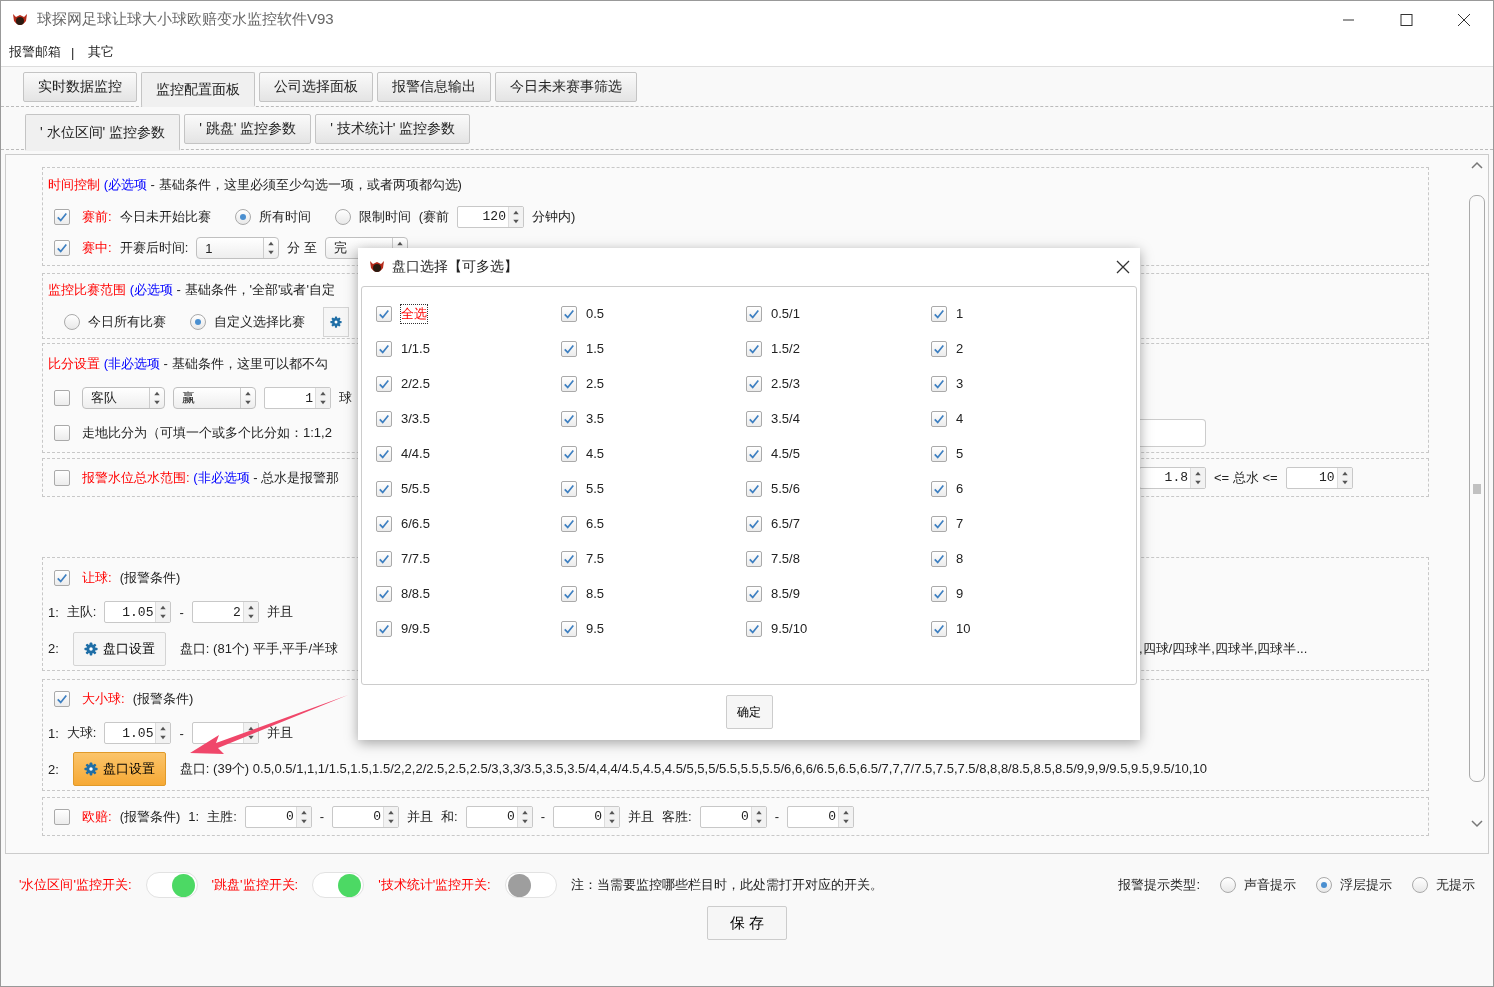 The image size is (1494, 987). What do you see at coordinates (101, 52) in the screenshot?
I see `menu-item: 其它` at bounding box center [101, 52].